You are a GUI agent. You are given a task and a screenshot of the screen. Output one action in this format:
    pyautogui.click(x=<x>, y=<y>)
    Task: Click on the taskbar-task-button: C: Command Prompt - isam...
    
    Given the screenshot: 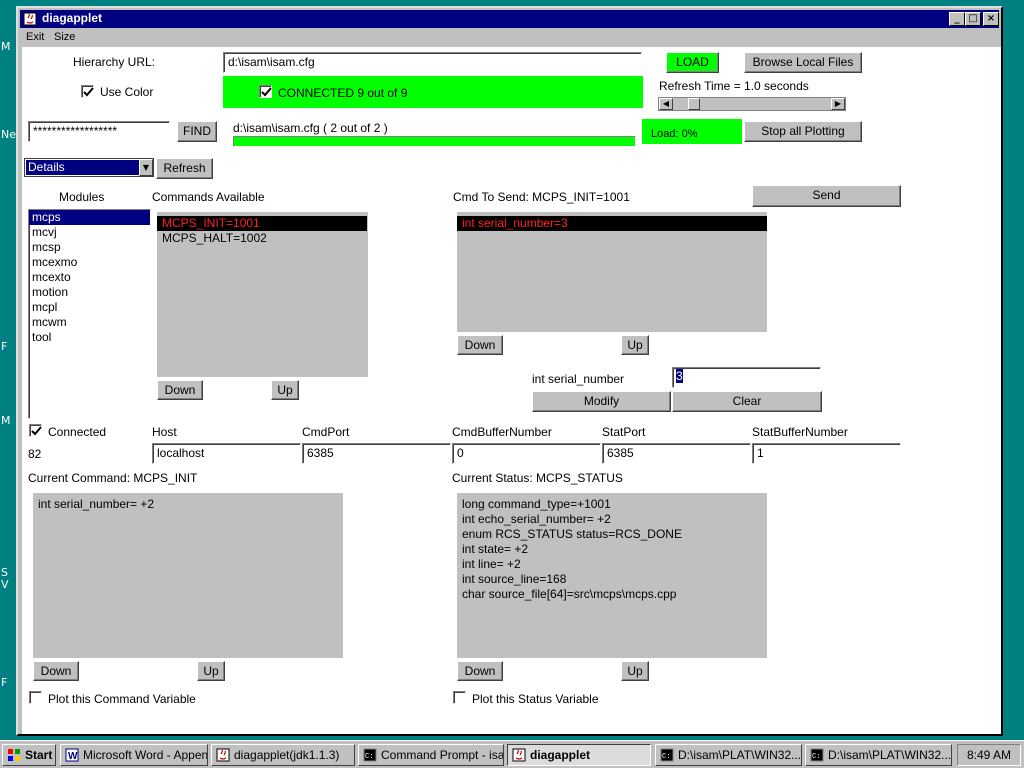 What is the action you would take?
    pyautogui.click(x=431, y=755)
    